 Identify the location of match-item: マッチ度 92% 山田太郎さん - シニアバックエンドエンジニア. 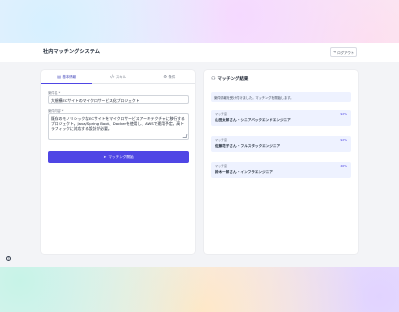
(281, 118).